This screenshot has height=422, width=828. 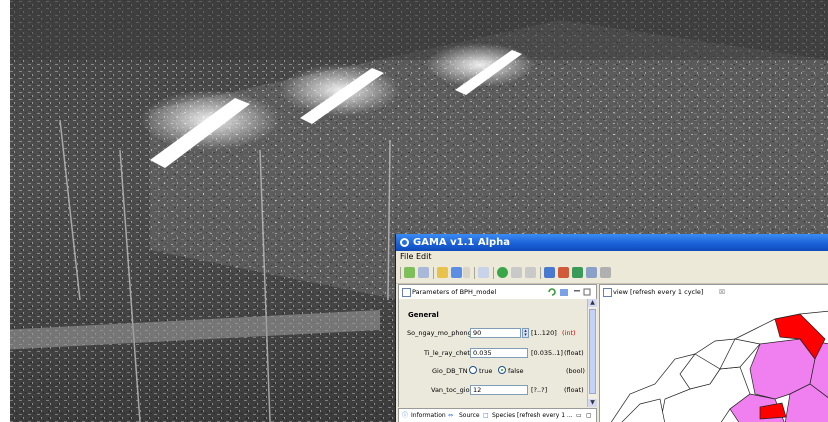 What do you see at coordinates (564, 292) in the screenshot?
I see `revert-icon` at bounding box center [564, 292].